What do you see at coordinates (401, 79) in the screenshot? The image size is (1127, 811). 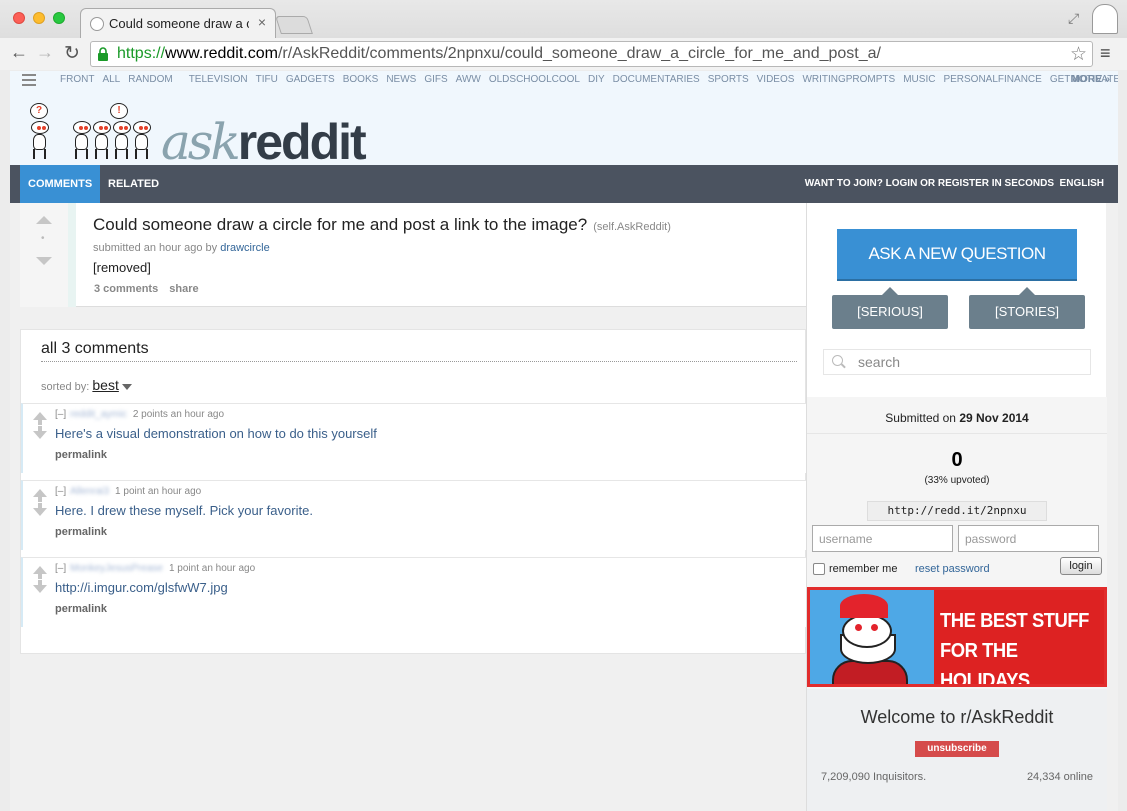 I see `subreddit-link: NEWS` at bounding box center [401, 79].